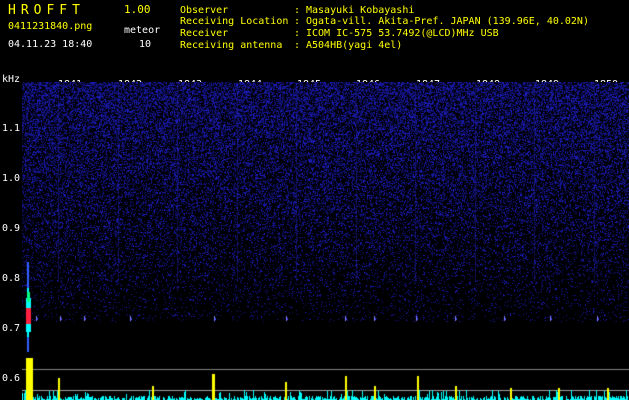 The height and width of the screenshot is (400, 629). I want to click on app-title: HROFFT, so click(46, 10).